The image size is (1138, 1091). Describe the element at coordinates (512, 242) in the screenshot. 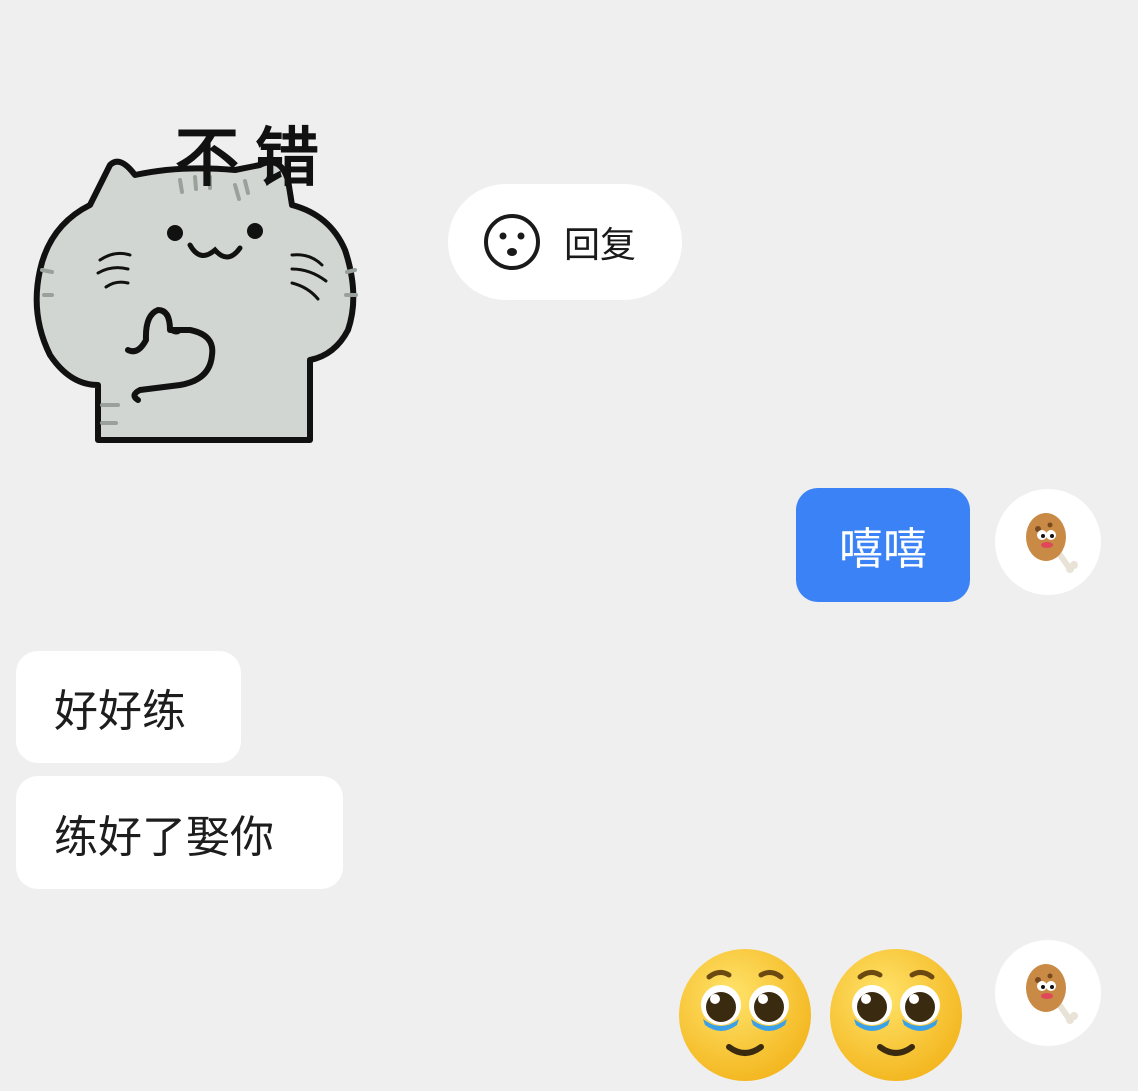

I see `smiley-icon` at that location.